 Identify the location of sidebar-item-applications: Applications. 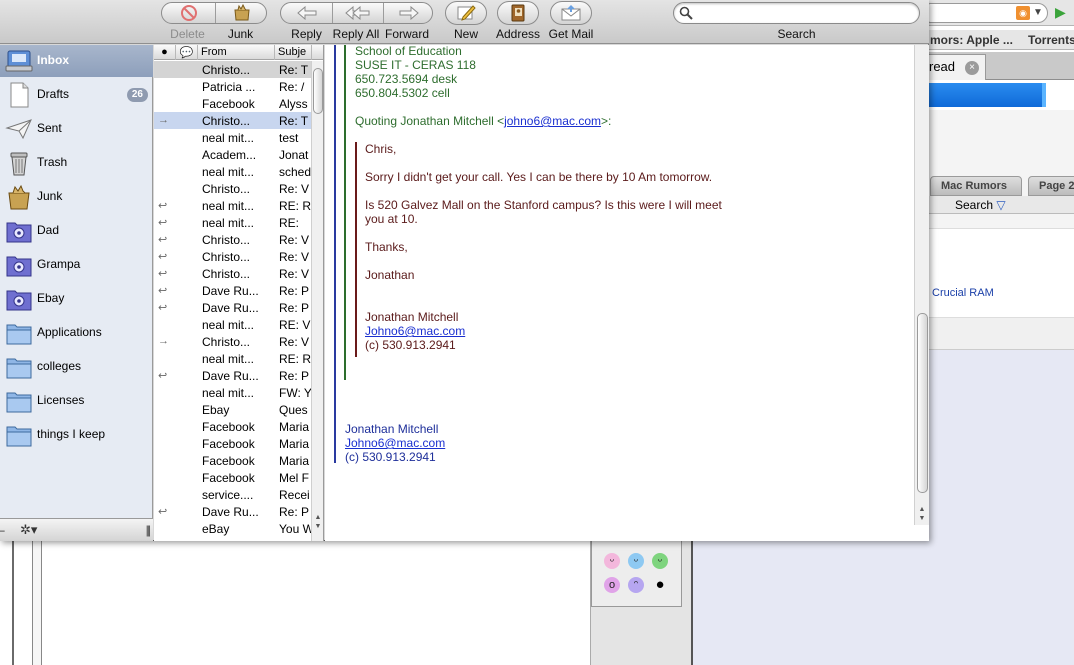
(76, 333).